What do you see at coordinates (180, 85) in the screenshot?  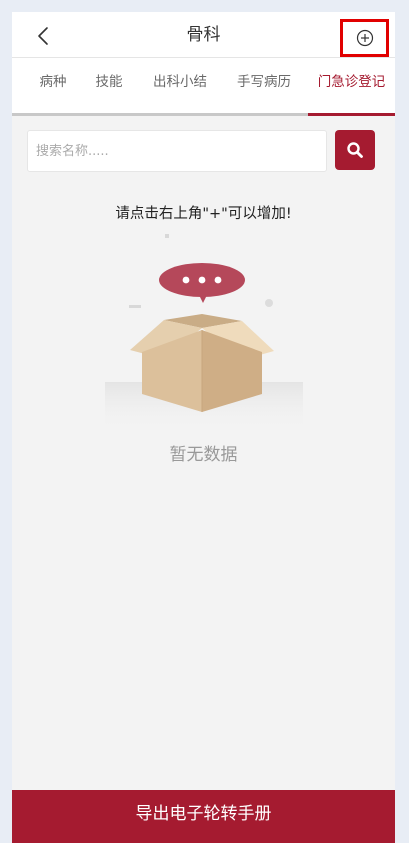 I see `tab-rotation-summary: 出科小结` at bounding box center [180, 85].